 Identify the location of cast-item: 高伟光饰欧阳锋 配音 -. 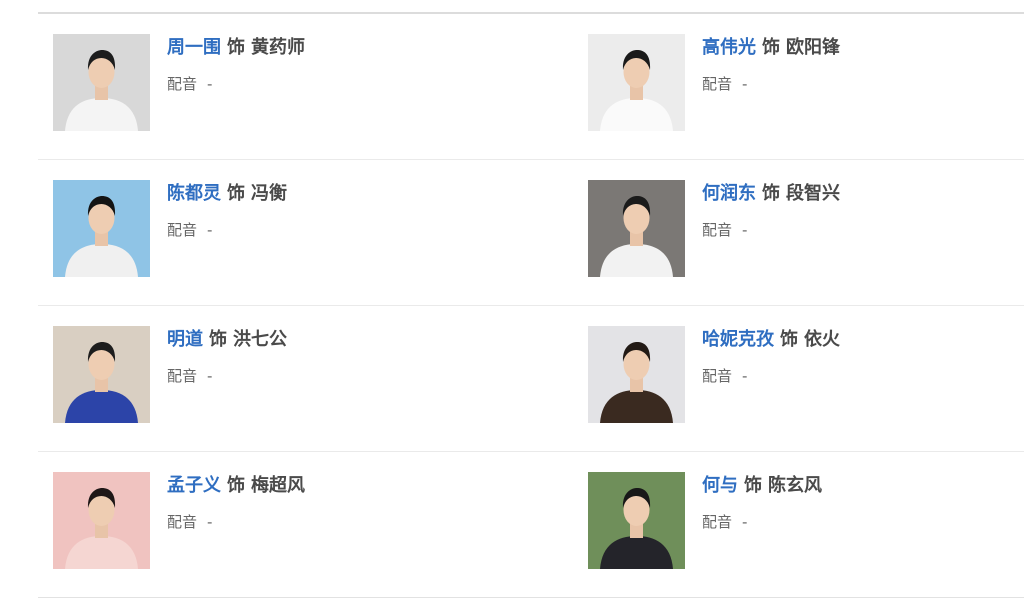
(798, 84).